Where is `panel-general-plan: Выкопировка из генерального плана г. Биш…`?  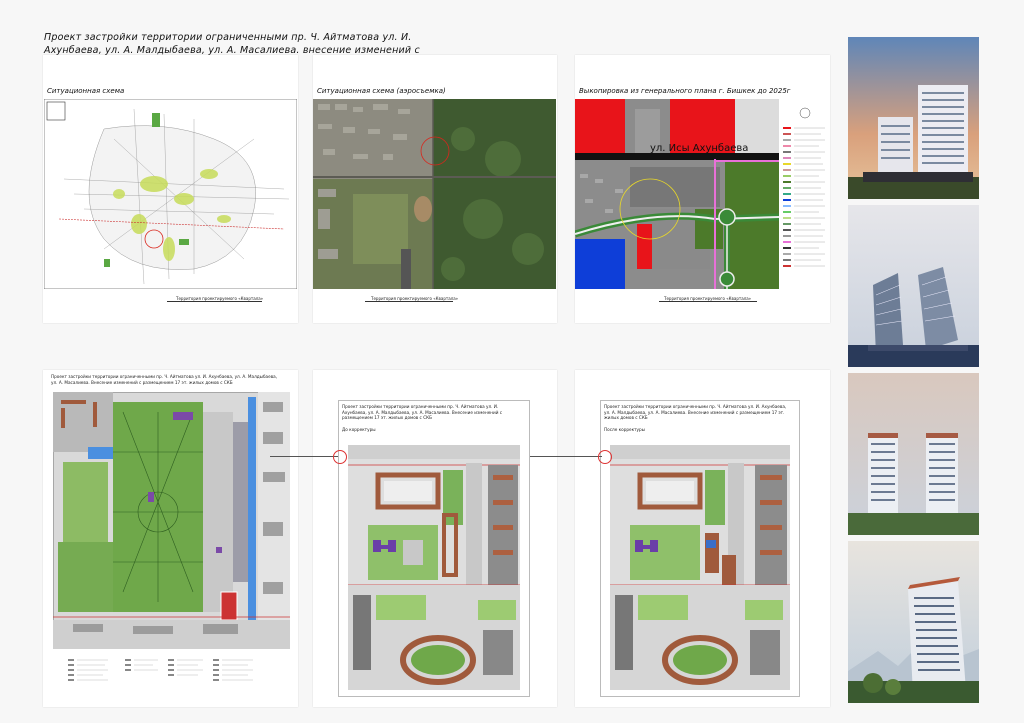 panel-general-plan: Выкопировка из генерального плана г. Биш… is located at coordinates (702, 189).